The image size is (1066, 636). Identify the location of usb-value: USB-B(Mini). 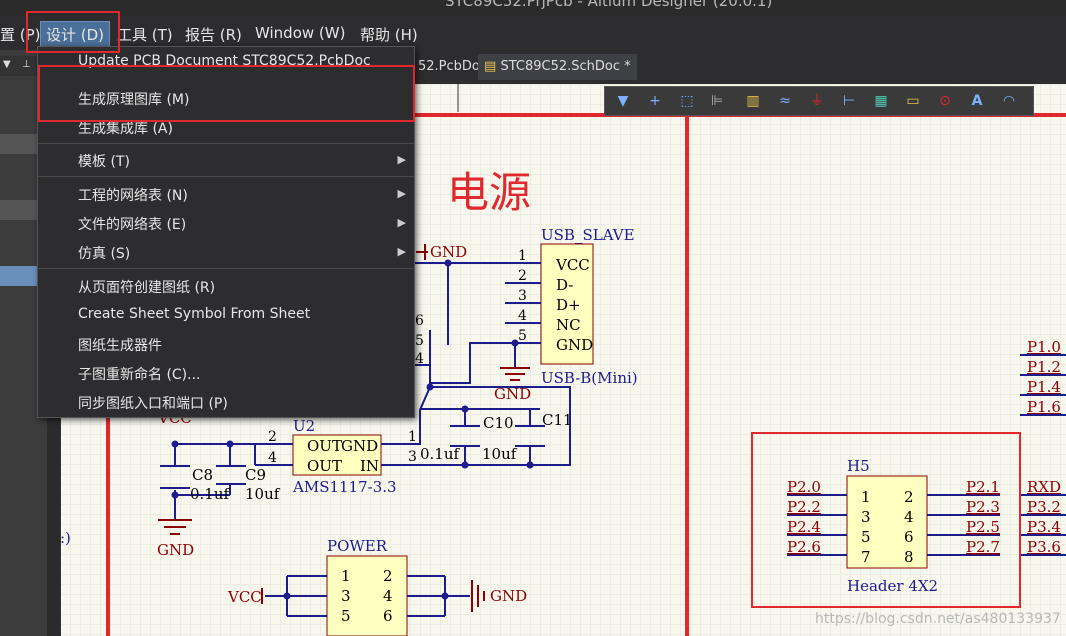
(589, 378).